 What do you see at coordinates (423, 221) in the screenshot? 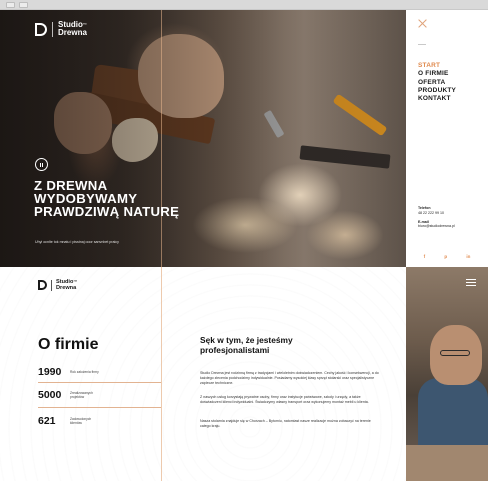
I see `email-label: E-mail` at bounding box center [423, 221].